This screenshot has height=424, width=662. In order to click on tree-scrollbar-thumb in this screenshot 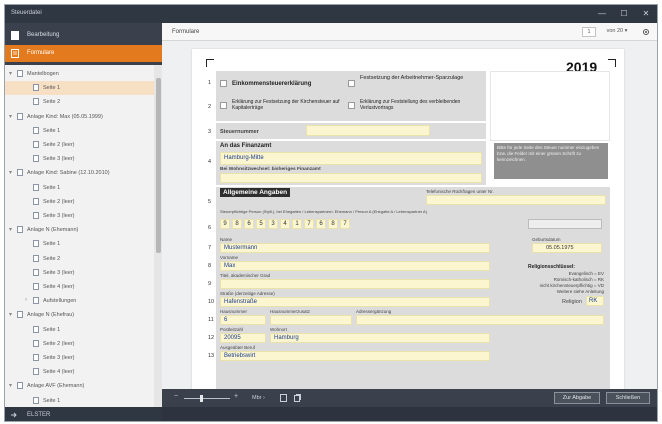, I will do `click(158, 165)`.